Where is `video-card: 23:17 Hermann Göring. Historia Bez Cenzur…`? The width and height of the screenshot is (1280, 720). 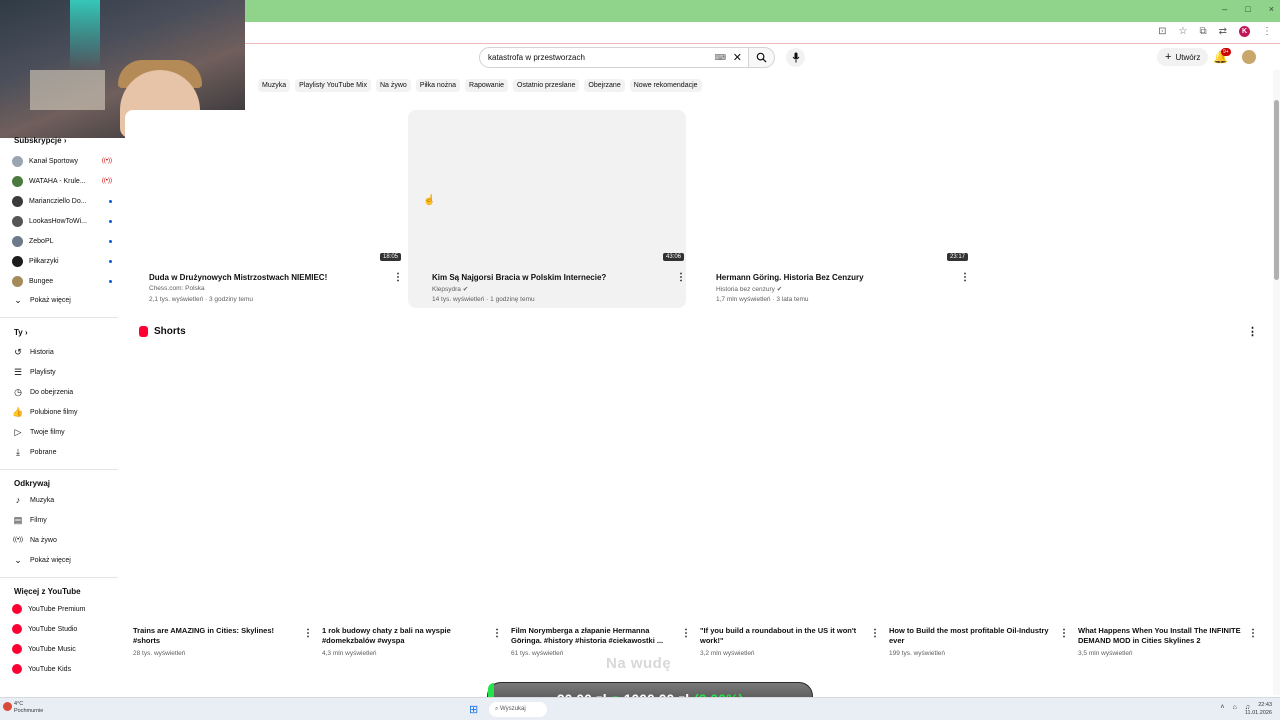
video-card: 23:17 Hermann Göring. Historia Bez Cenzur… is located at coordinates (831, 210).